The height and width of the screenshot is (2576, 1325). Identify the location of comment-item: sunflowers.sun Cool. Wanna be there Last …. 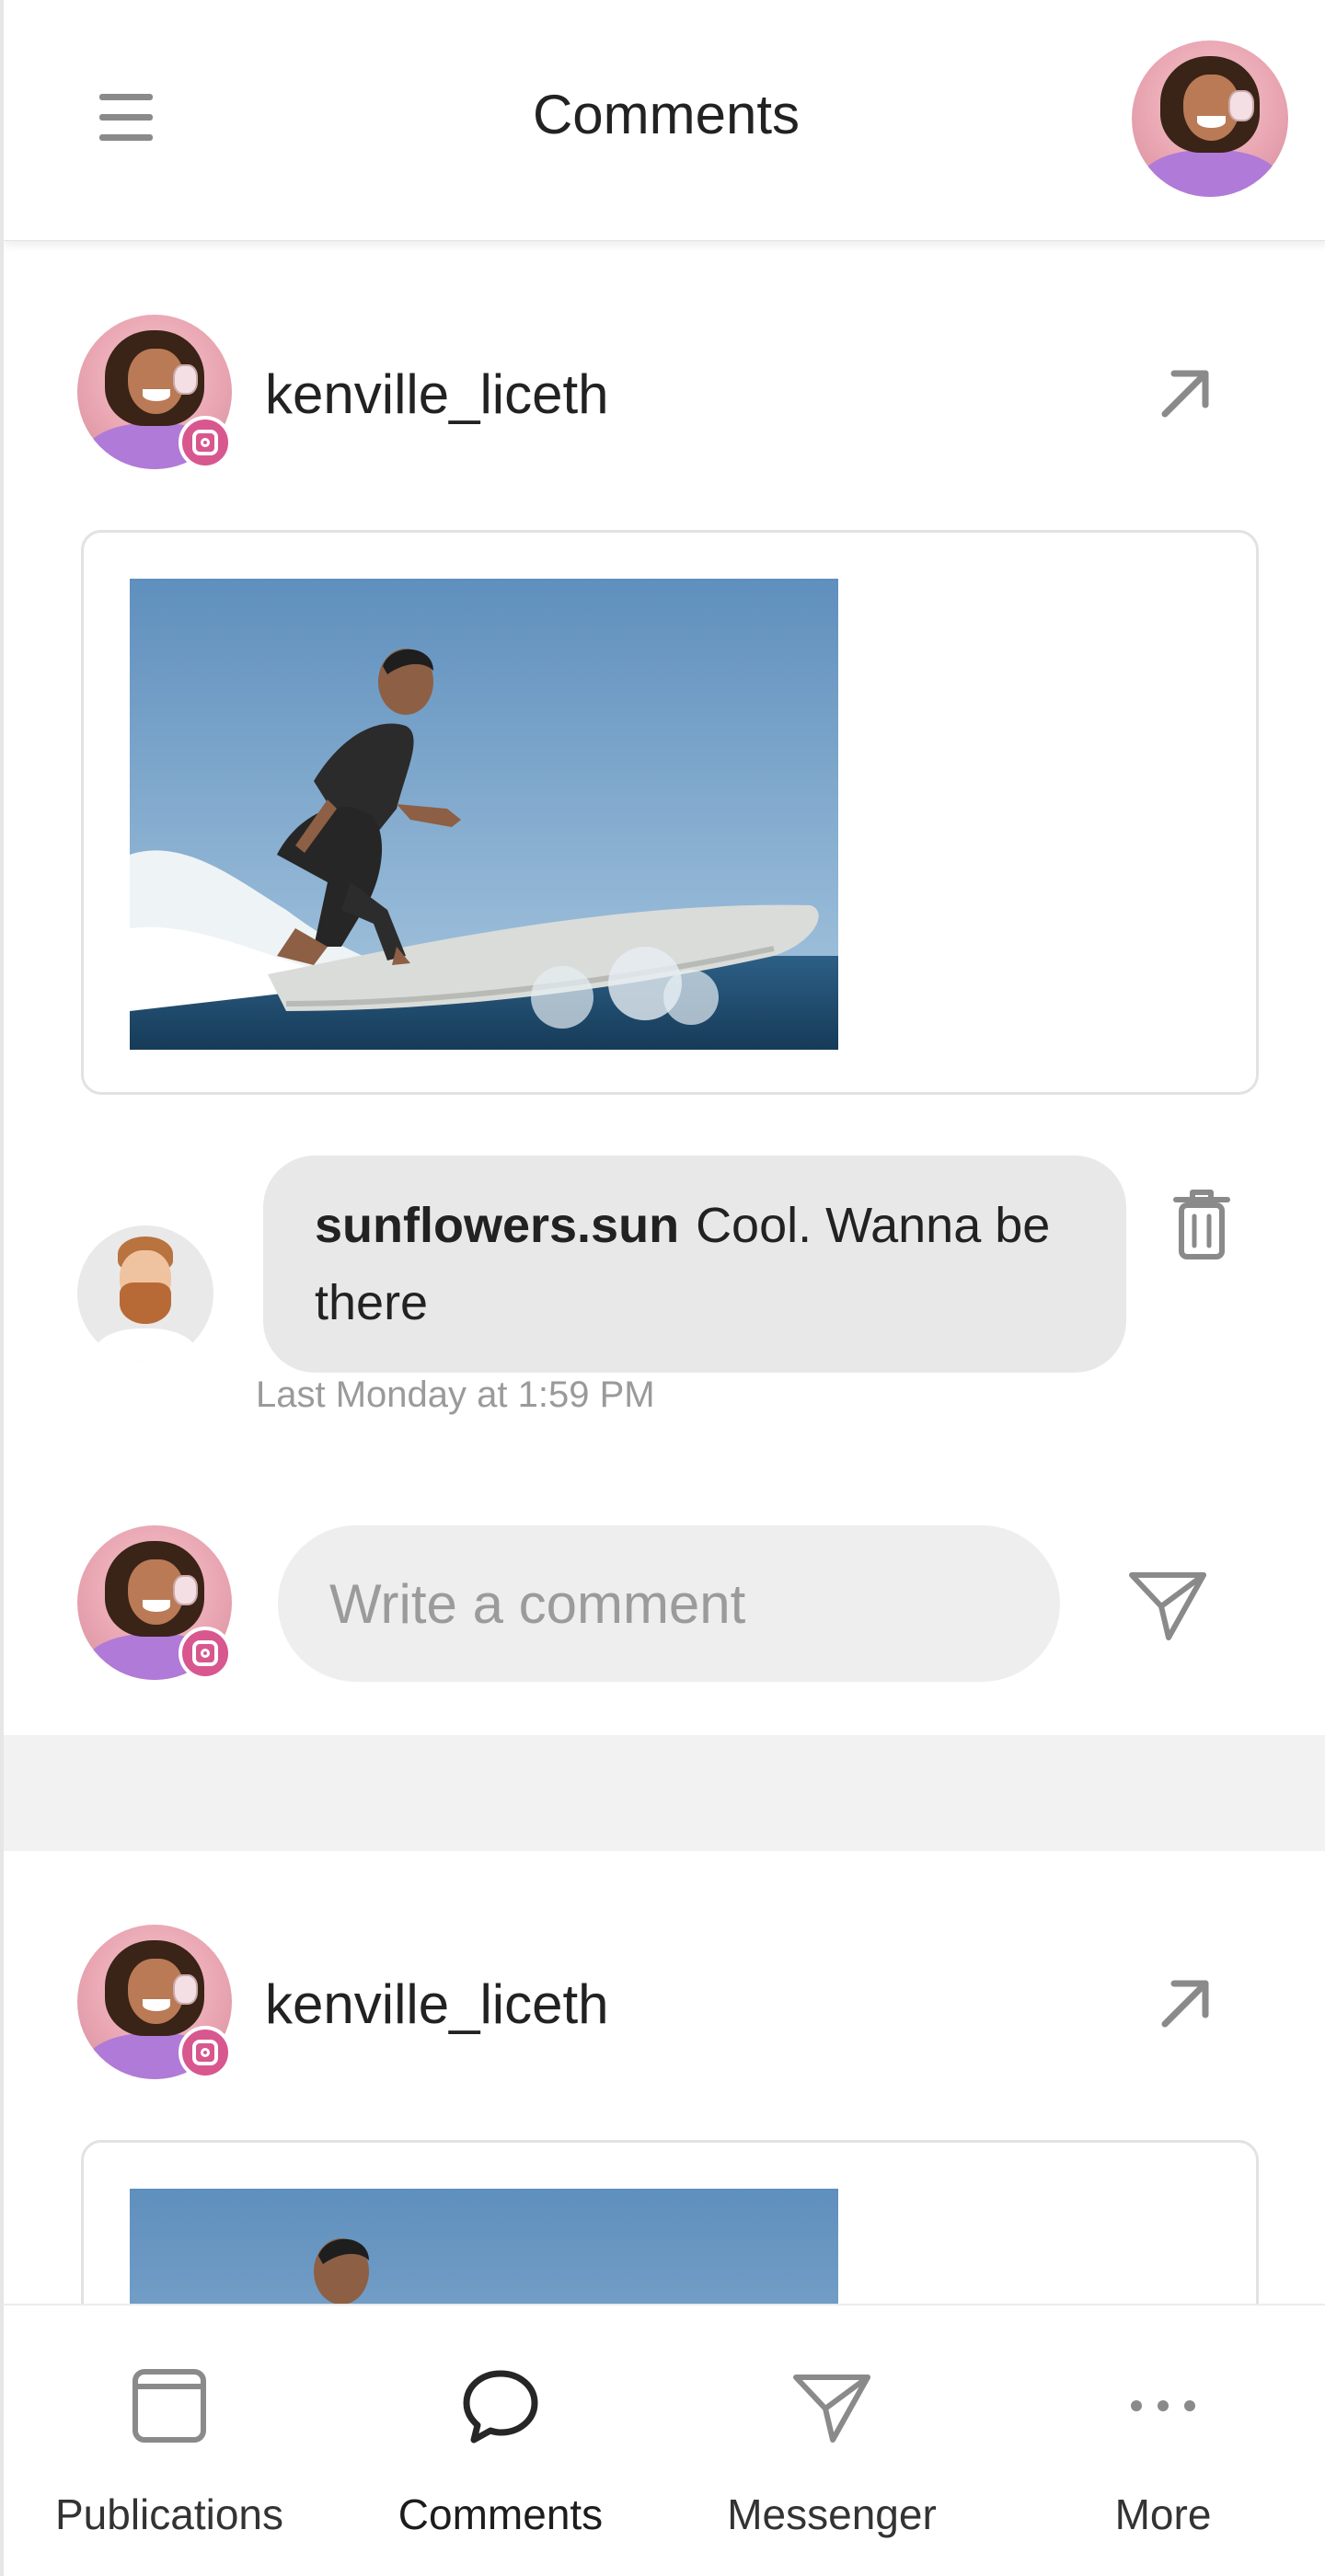
(666, 1285).